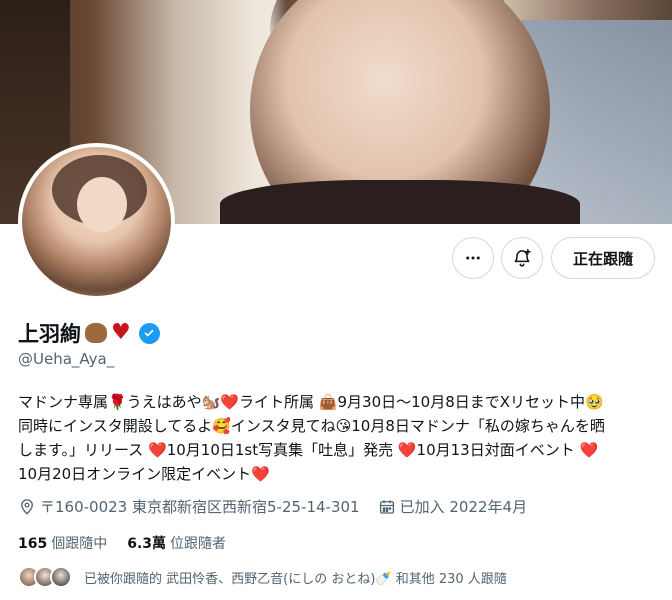 The height and width of the screenshot is (600, 672). I want to click on mutual-avatar, so click(61, 577).